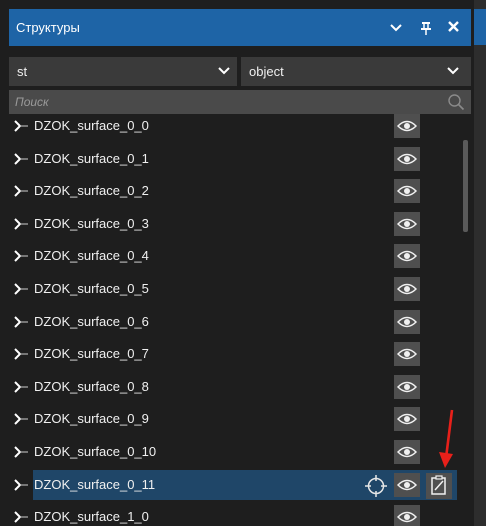 The width and height of the screenshot is (486, 526). Describe the element at coordinates (235, 159) in the screenshot. I see `tree-row: DZOK_surface_0_1` at that location.